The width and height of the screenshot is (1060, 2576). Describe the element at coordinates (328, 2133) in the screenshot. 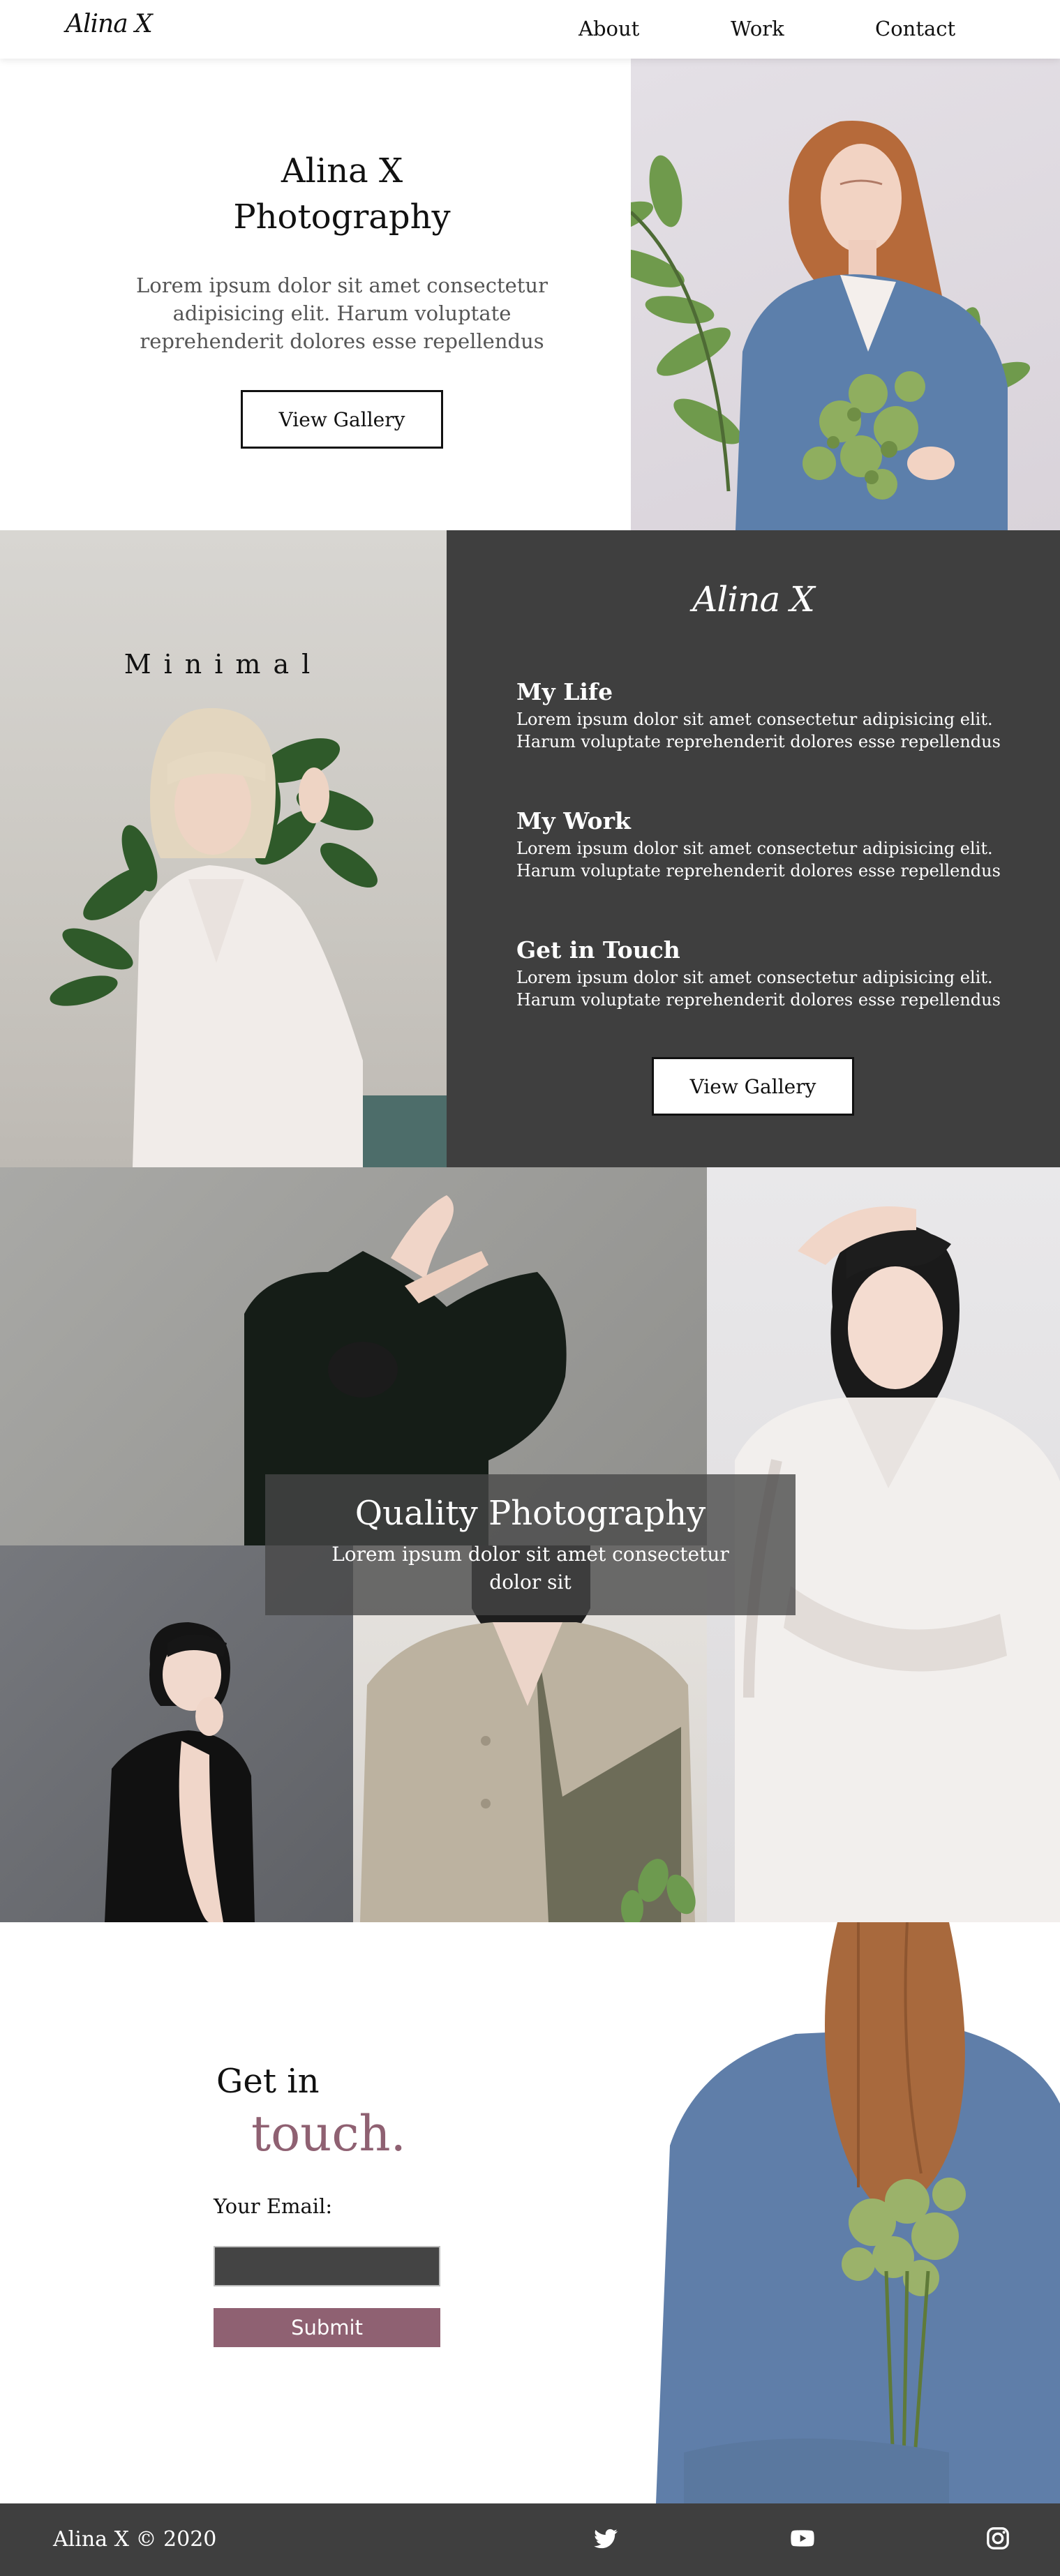

I see `contact-heading-line2: touch.` at that location.